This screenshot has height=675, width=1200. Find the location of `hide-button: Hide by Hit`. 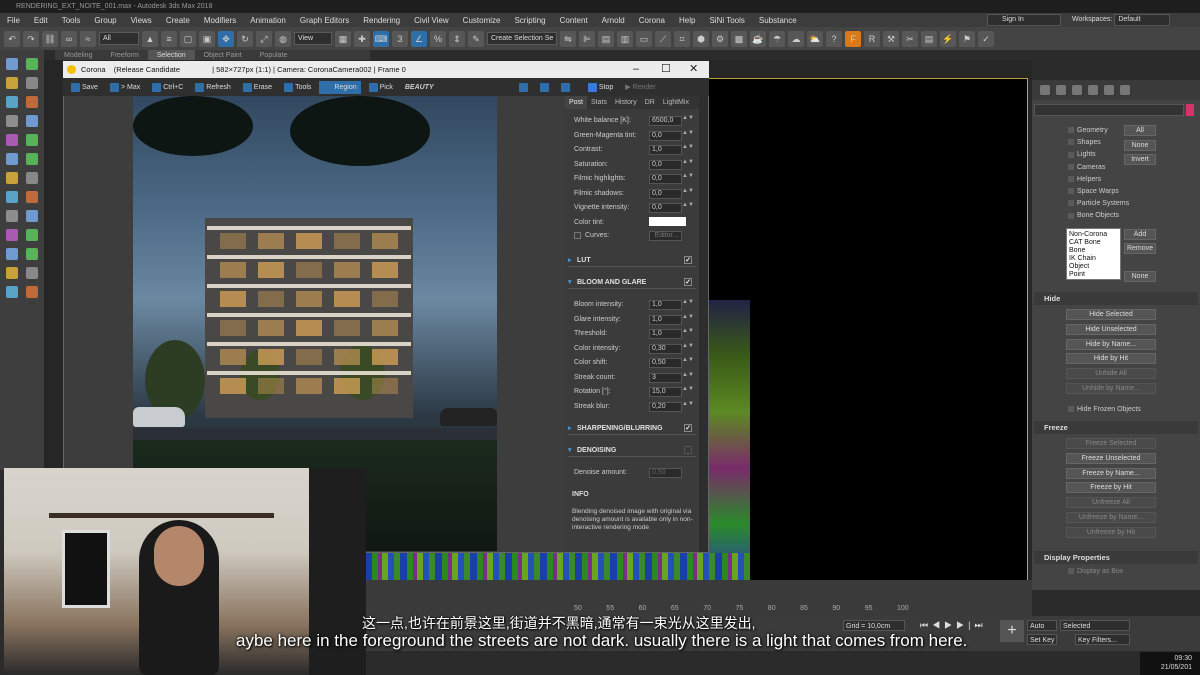

hide-button: Hide by Hit is located at coordinates (1111, 359).